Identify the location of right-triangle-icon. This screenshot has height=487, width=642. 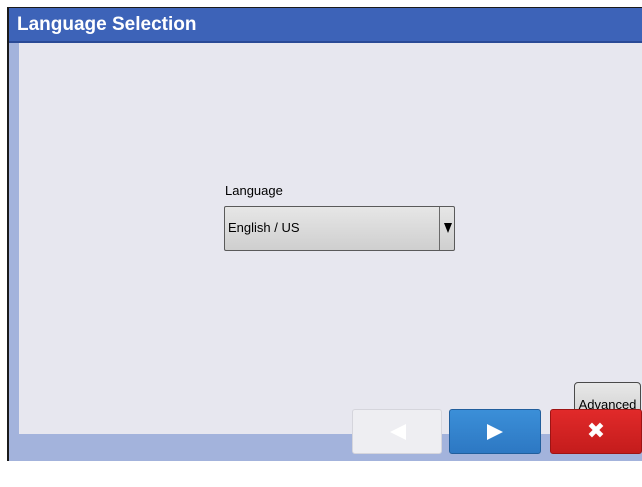
(495, 432).